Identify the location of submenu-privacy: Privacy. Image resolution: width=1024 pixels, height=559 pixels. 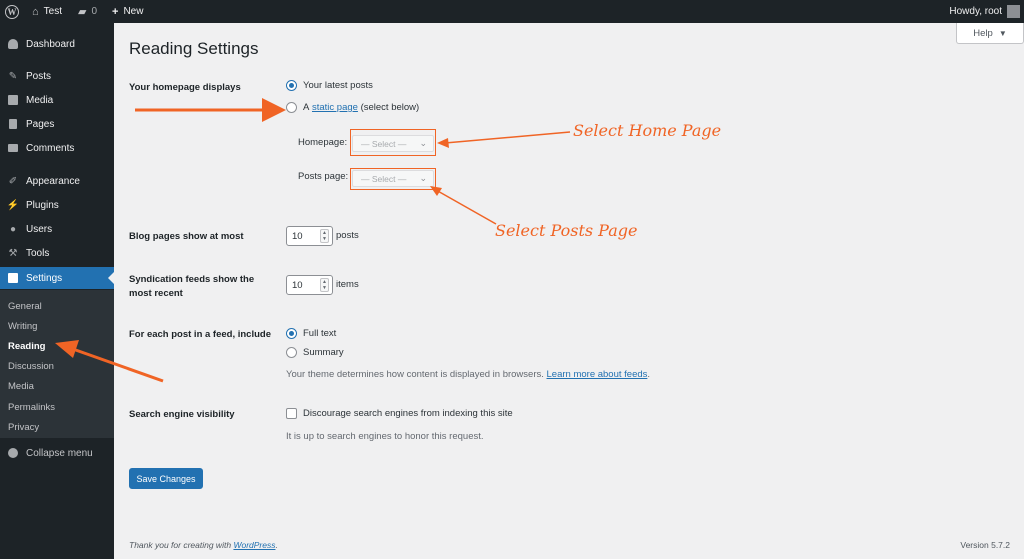
(23, 427).